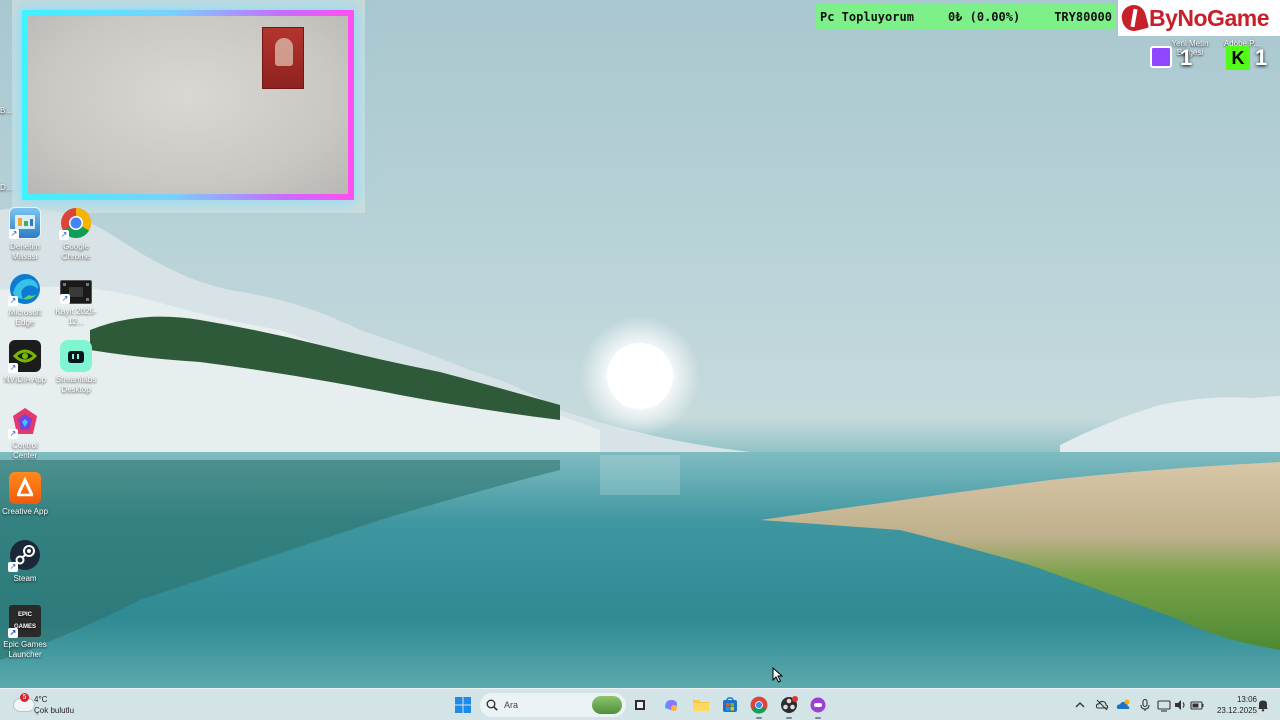 The image size is (1280, 720). Describe the element at coordinates (1232, 705) in the screenshot. I see `taskbar-clock: 13:06 23.12.2025` at that location.